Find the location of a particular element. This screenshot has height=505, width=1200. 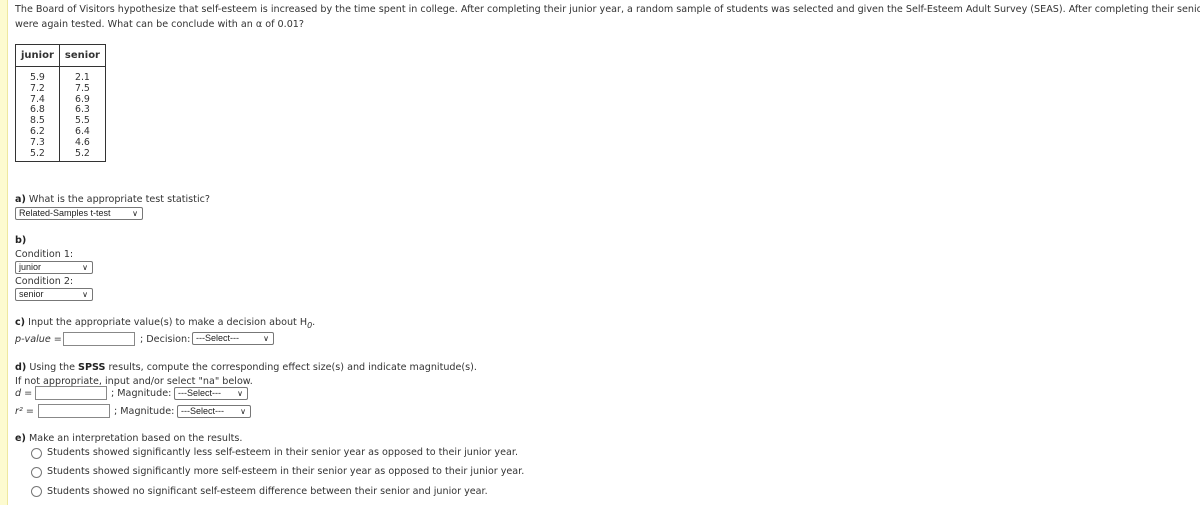

condition-1-label: Condition 1: is located at coordinates (44, 254).